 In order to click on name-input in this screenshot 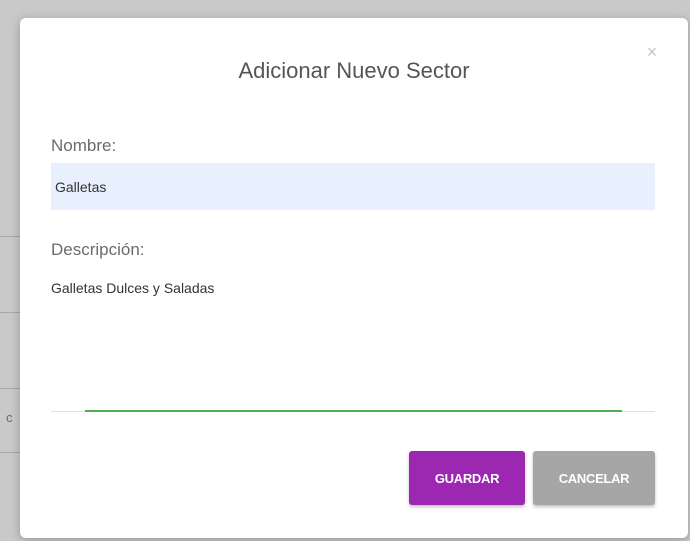, I will do `click(353, 186)`.